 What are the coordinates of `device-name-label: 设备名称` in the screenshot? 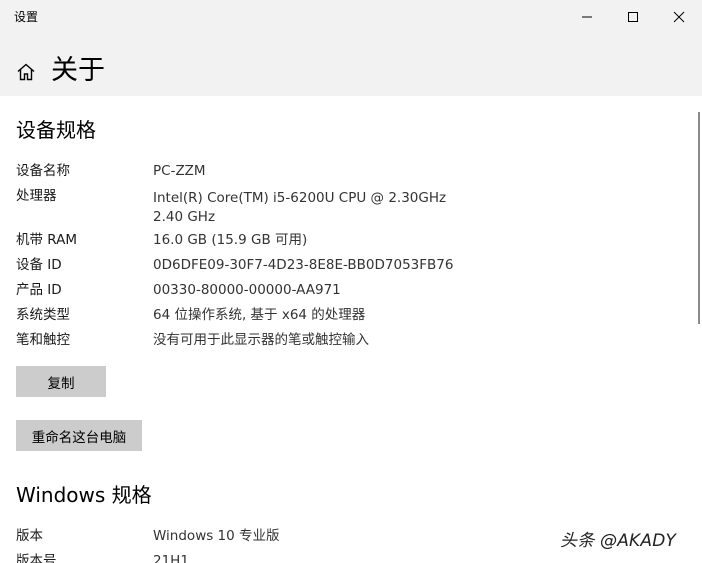 It's located at (43, 171).